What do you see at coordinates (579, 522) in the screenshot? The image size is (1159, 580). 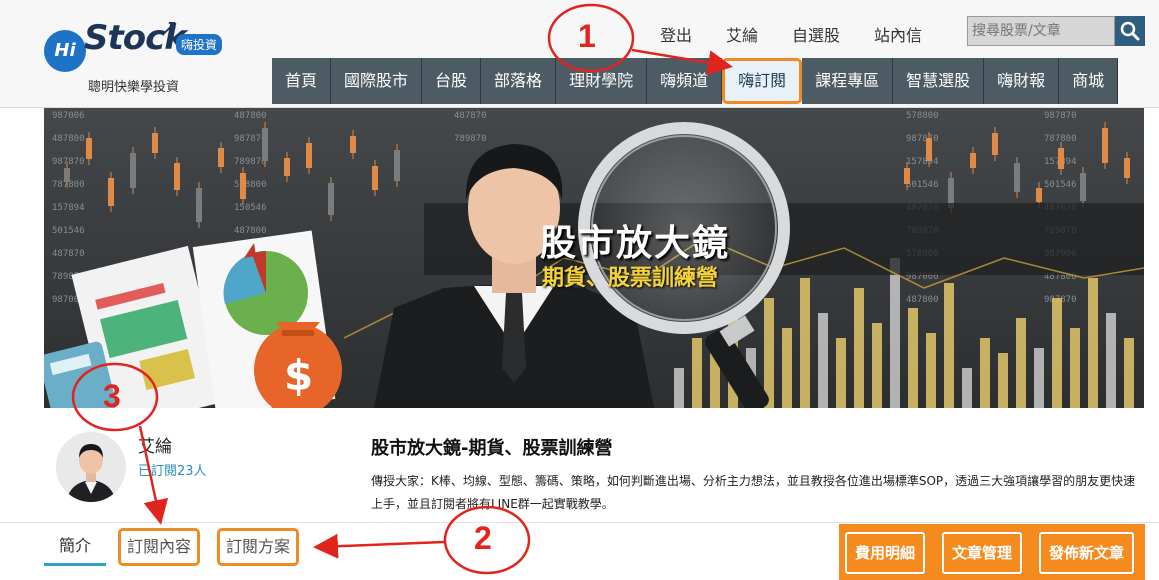 I see `tabs-divider` at bounding box center [579, 522].